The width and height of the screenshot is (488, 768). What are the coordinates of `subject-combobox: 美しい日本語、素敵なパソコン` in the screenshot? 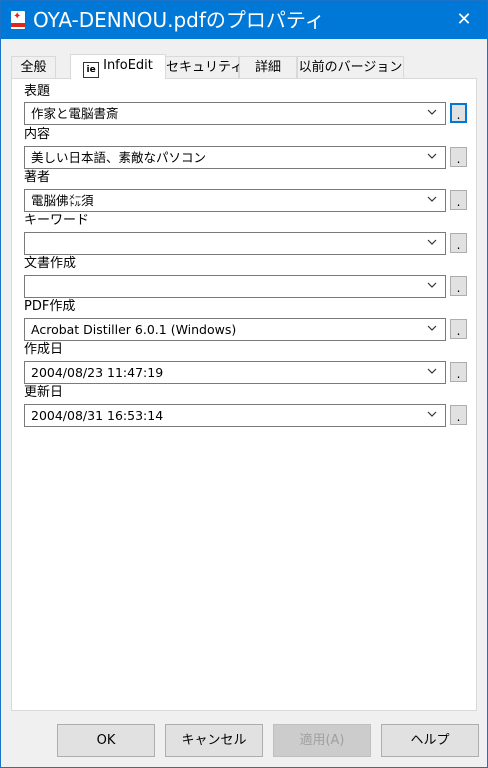 It's located at (235, 157).